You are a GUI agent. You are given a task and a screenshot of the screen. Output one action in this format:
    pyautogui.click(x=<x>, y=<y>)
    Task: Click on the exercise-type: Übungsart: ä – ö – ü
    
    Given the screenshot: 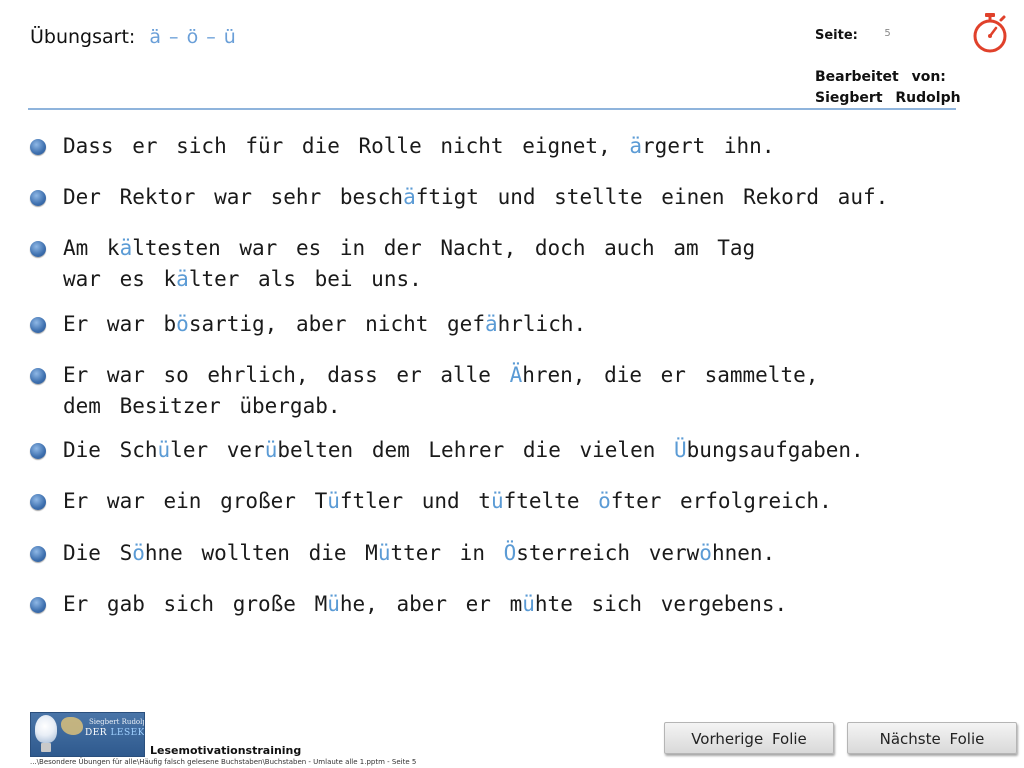 What is the action you would take?
    pyautogui.click(x=133, y=37)
    